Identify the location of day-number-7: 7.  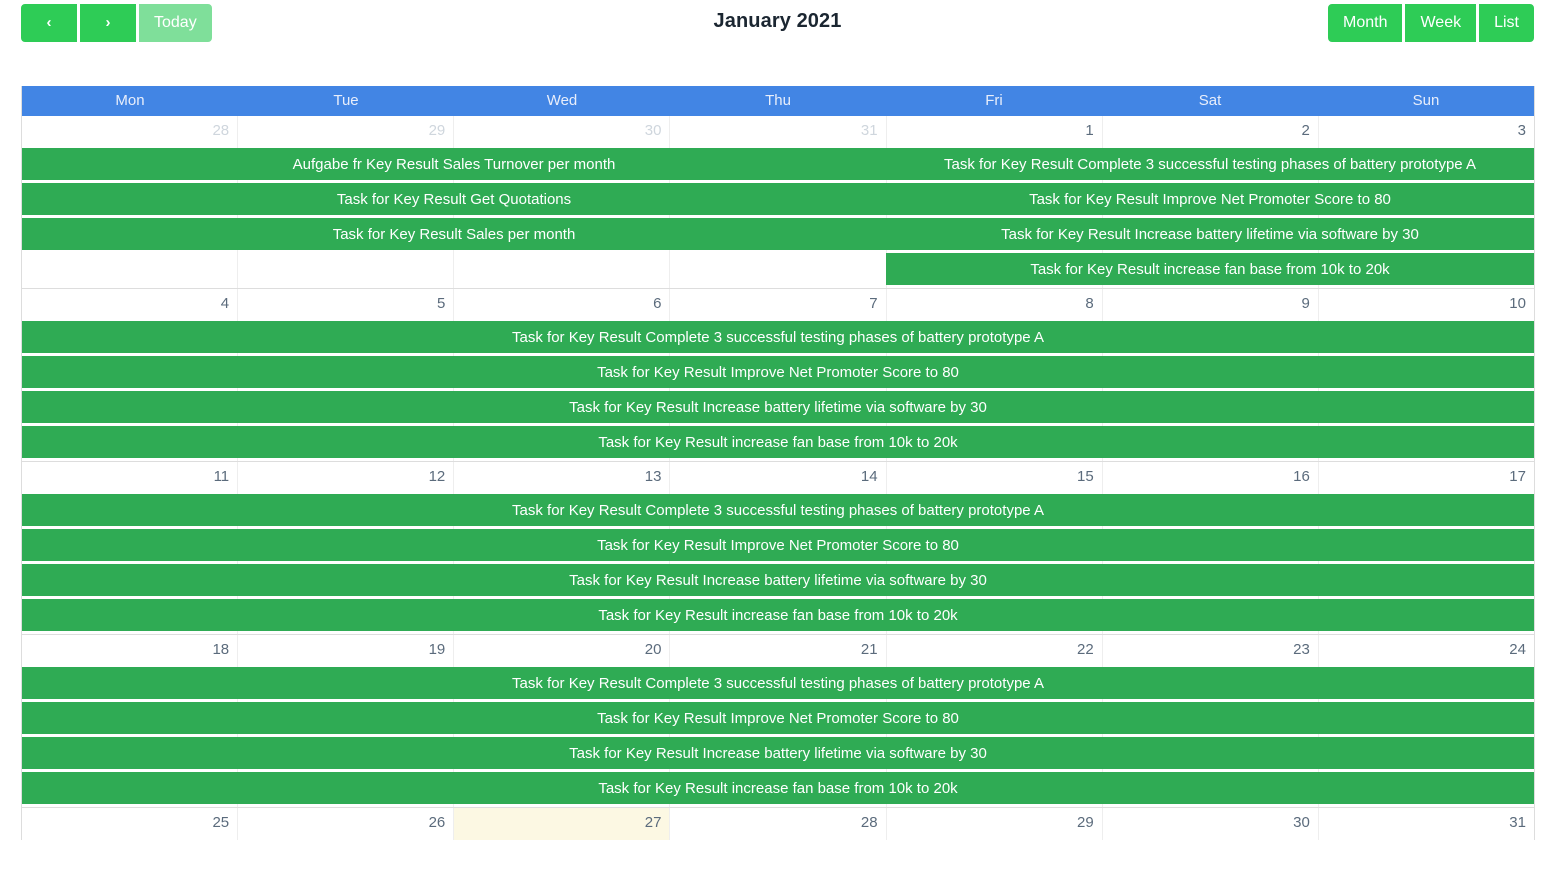
(778, 305).